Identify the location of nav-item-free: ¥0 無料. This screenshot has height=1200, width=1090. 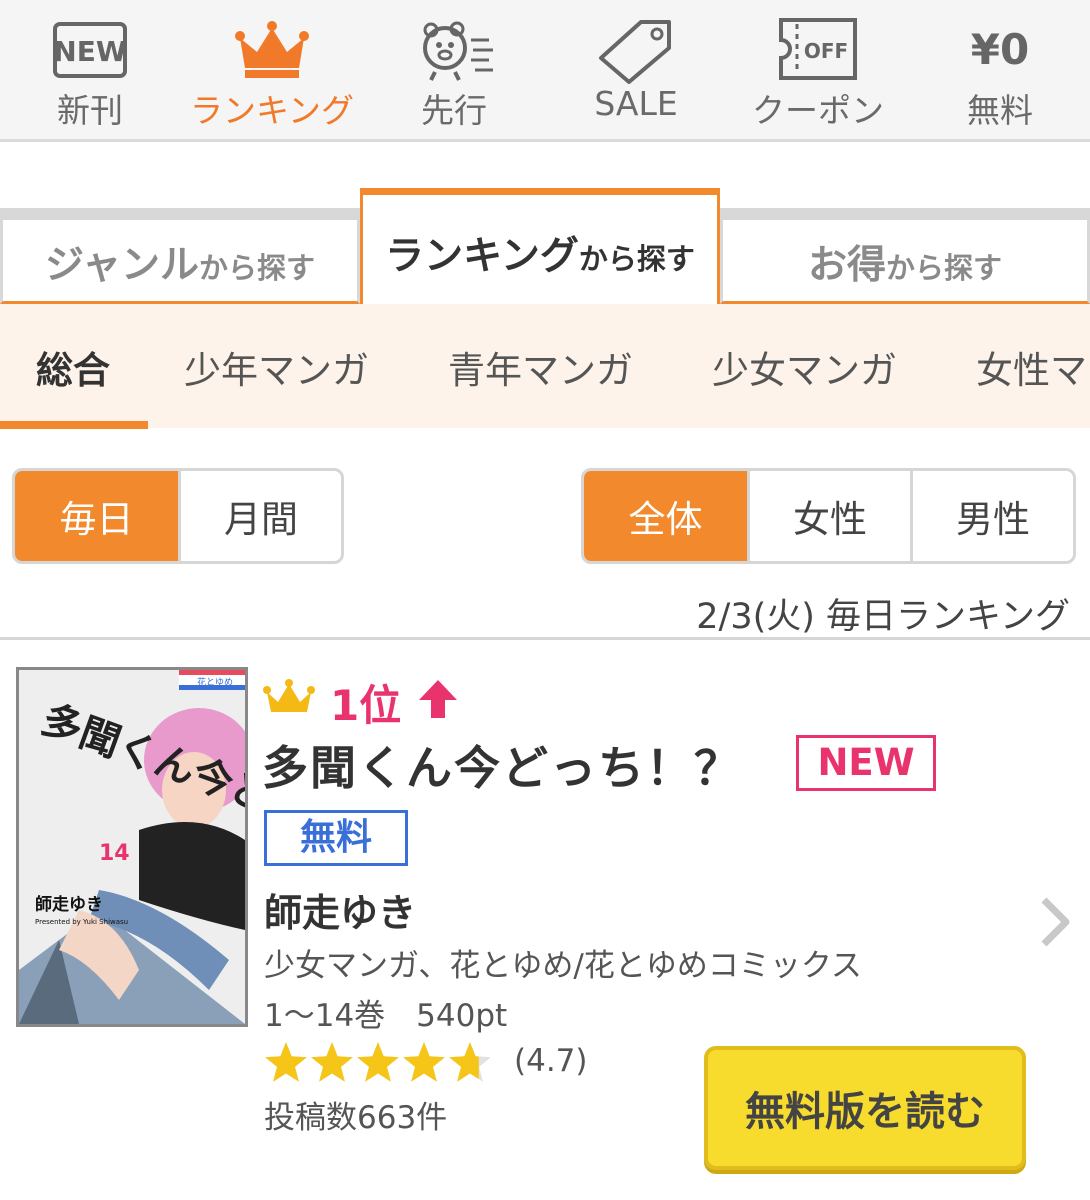
(1000, 70).